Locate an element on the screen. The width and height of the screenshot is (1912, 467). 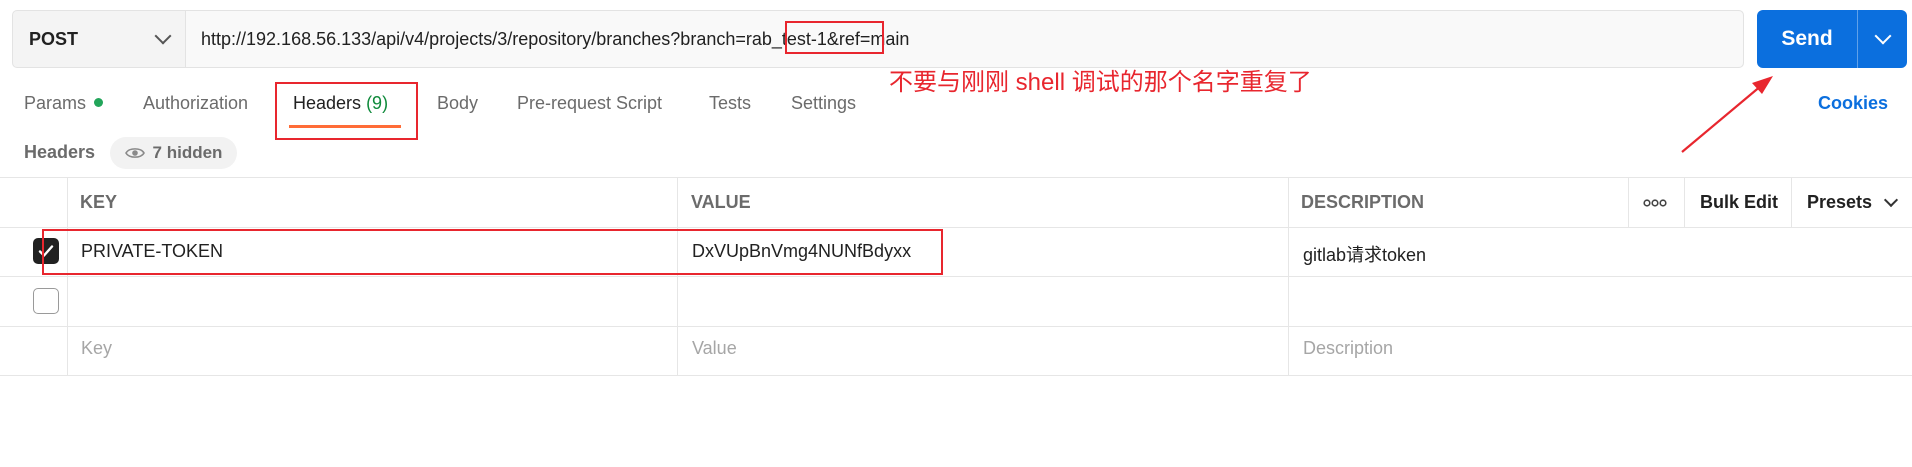
column-header-value: VALUE is located at coordinates (721, 202).